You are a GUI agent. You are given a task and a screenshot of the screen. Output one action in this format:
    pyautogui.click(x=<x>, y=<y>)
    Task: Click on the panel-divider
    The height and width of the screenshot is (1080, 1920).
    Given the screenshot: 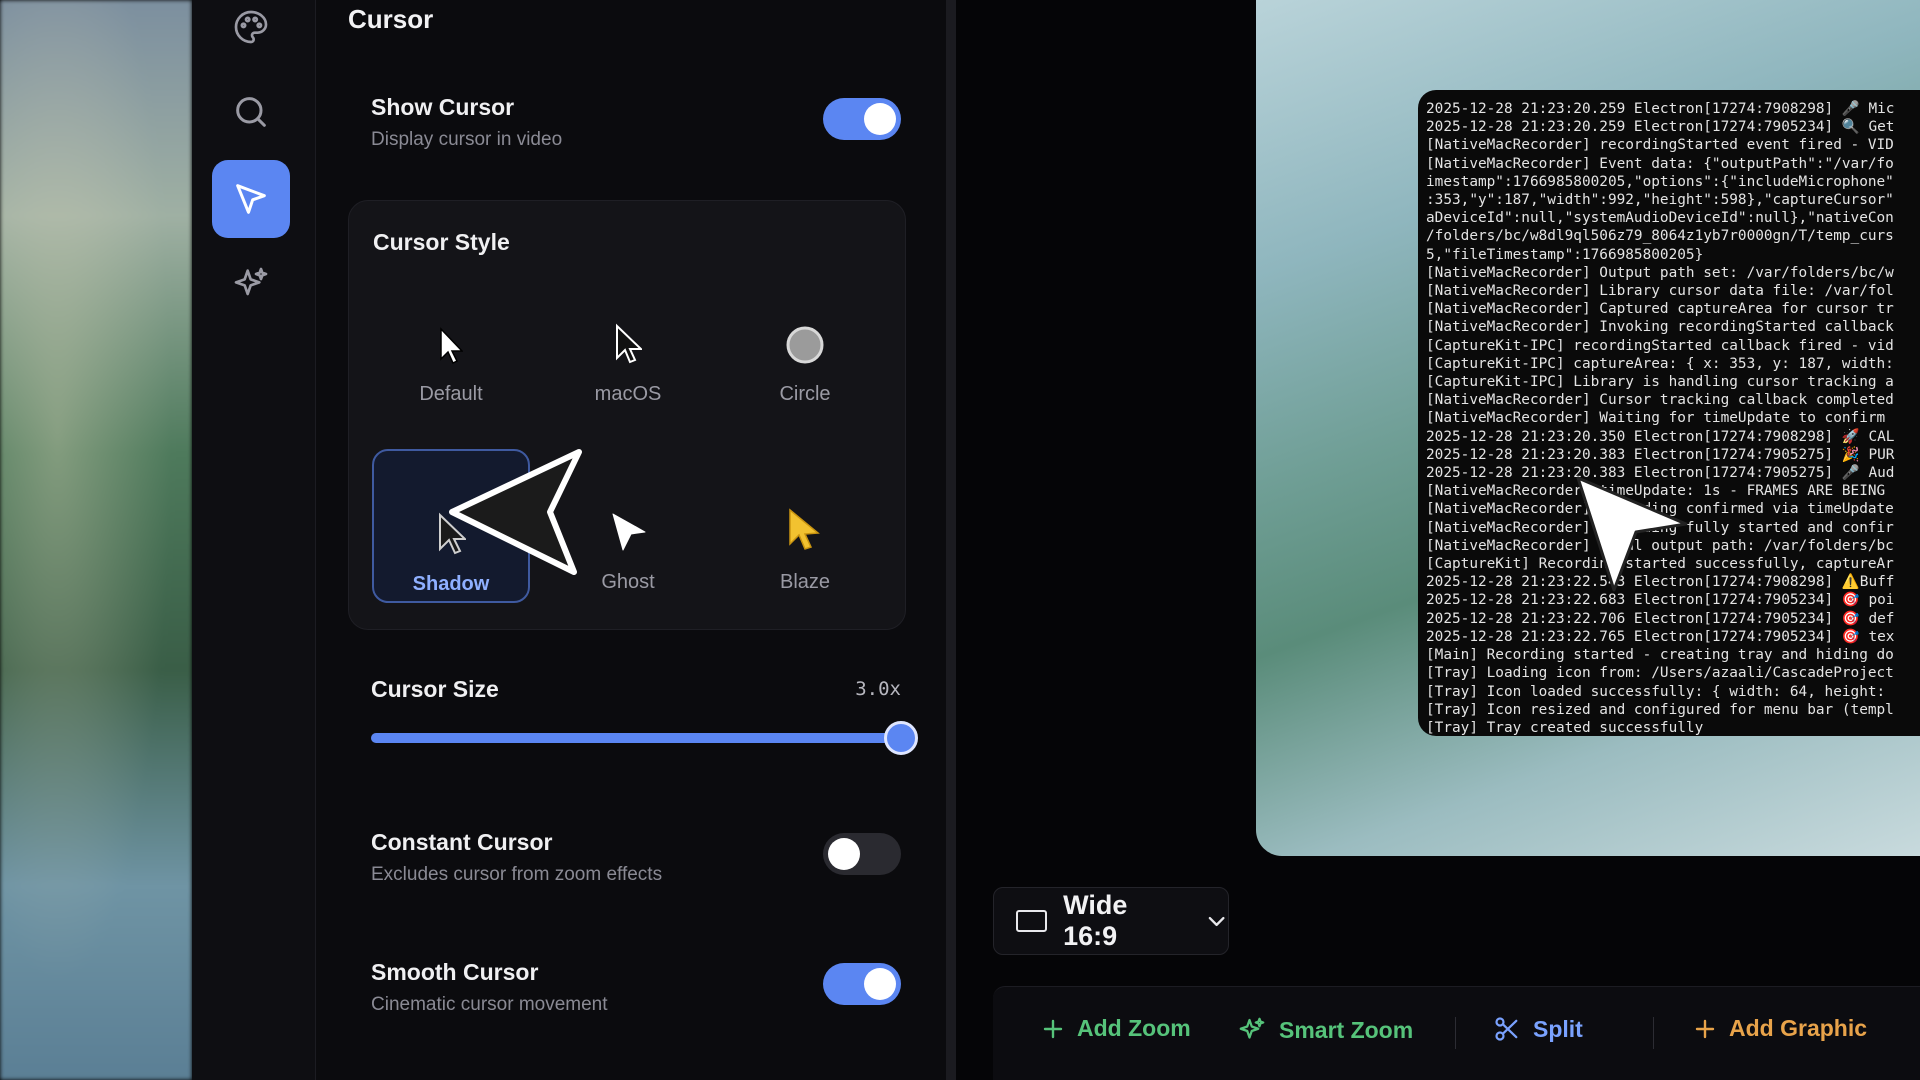 What is the action you would take?
    pyautogui.click(x=951, y=540)
    